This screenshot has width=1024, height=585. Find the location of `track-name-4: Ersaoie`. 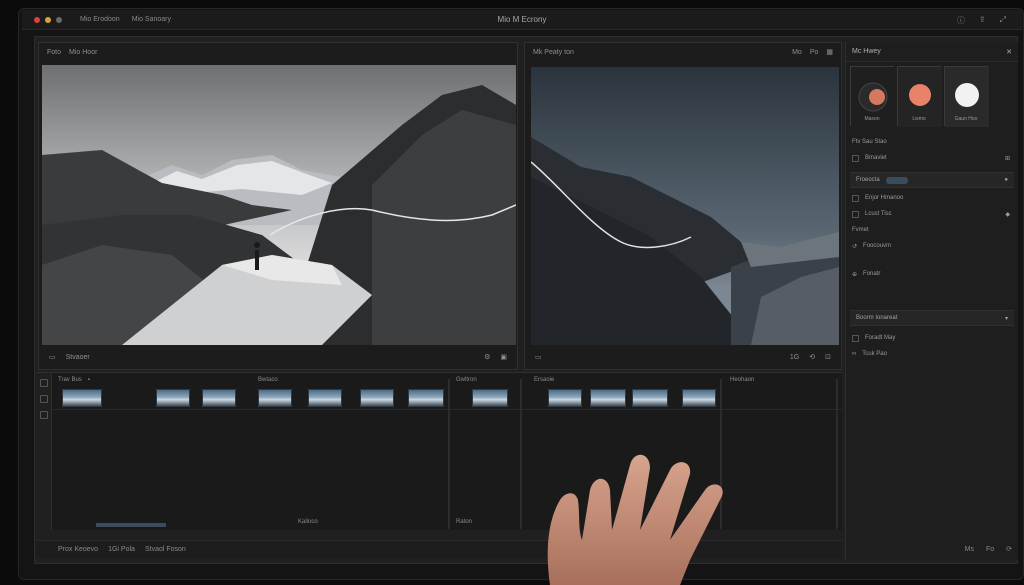

track-name-4: Ersaoie is located at coordinates (544, 380).